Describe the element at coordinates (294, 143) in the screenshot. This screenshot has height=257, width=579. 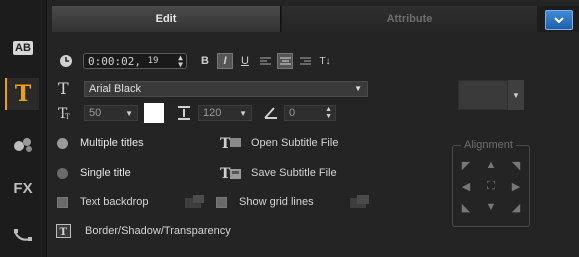
I see `open-subtitle-label: Open Subtitle File` at that location.